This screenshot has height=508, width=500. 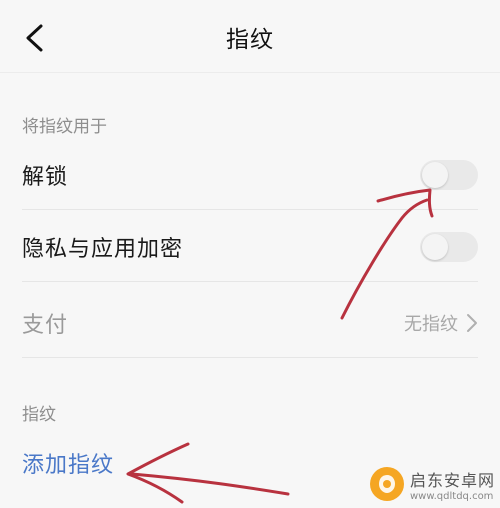 I want to click on watermark-url: www.qdltdq.com, so click(x=452, y=496).